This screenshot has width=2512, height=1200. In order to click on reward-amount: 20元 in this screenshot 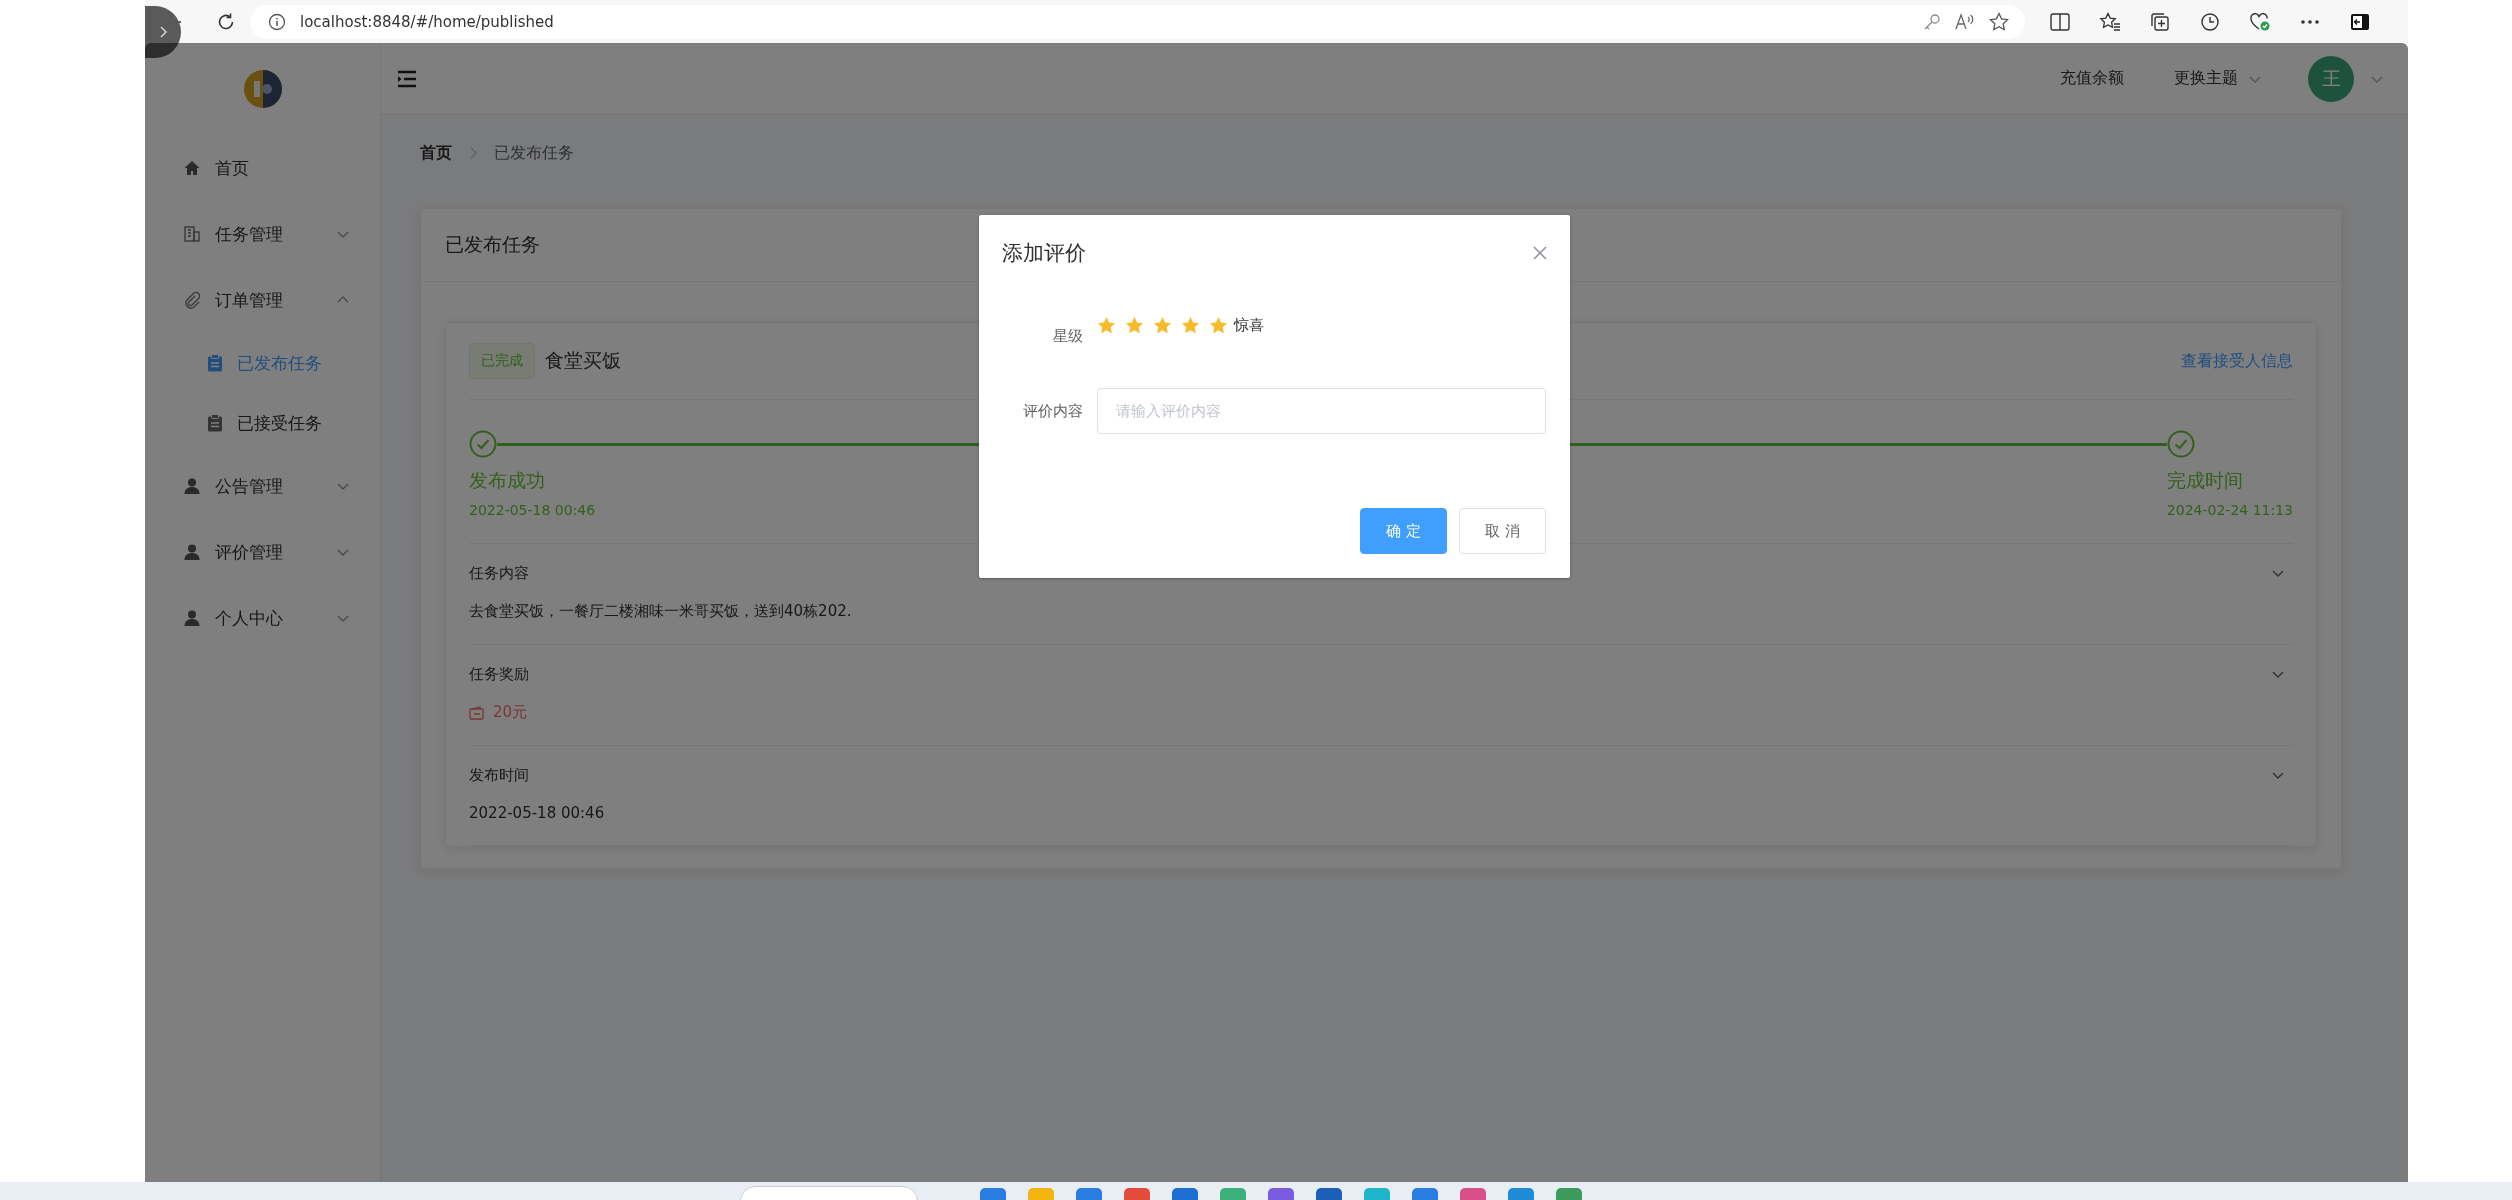, I will do `click(510, 712)`.